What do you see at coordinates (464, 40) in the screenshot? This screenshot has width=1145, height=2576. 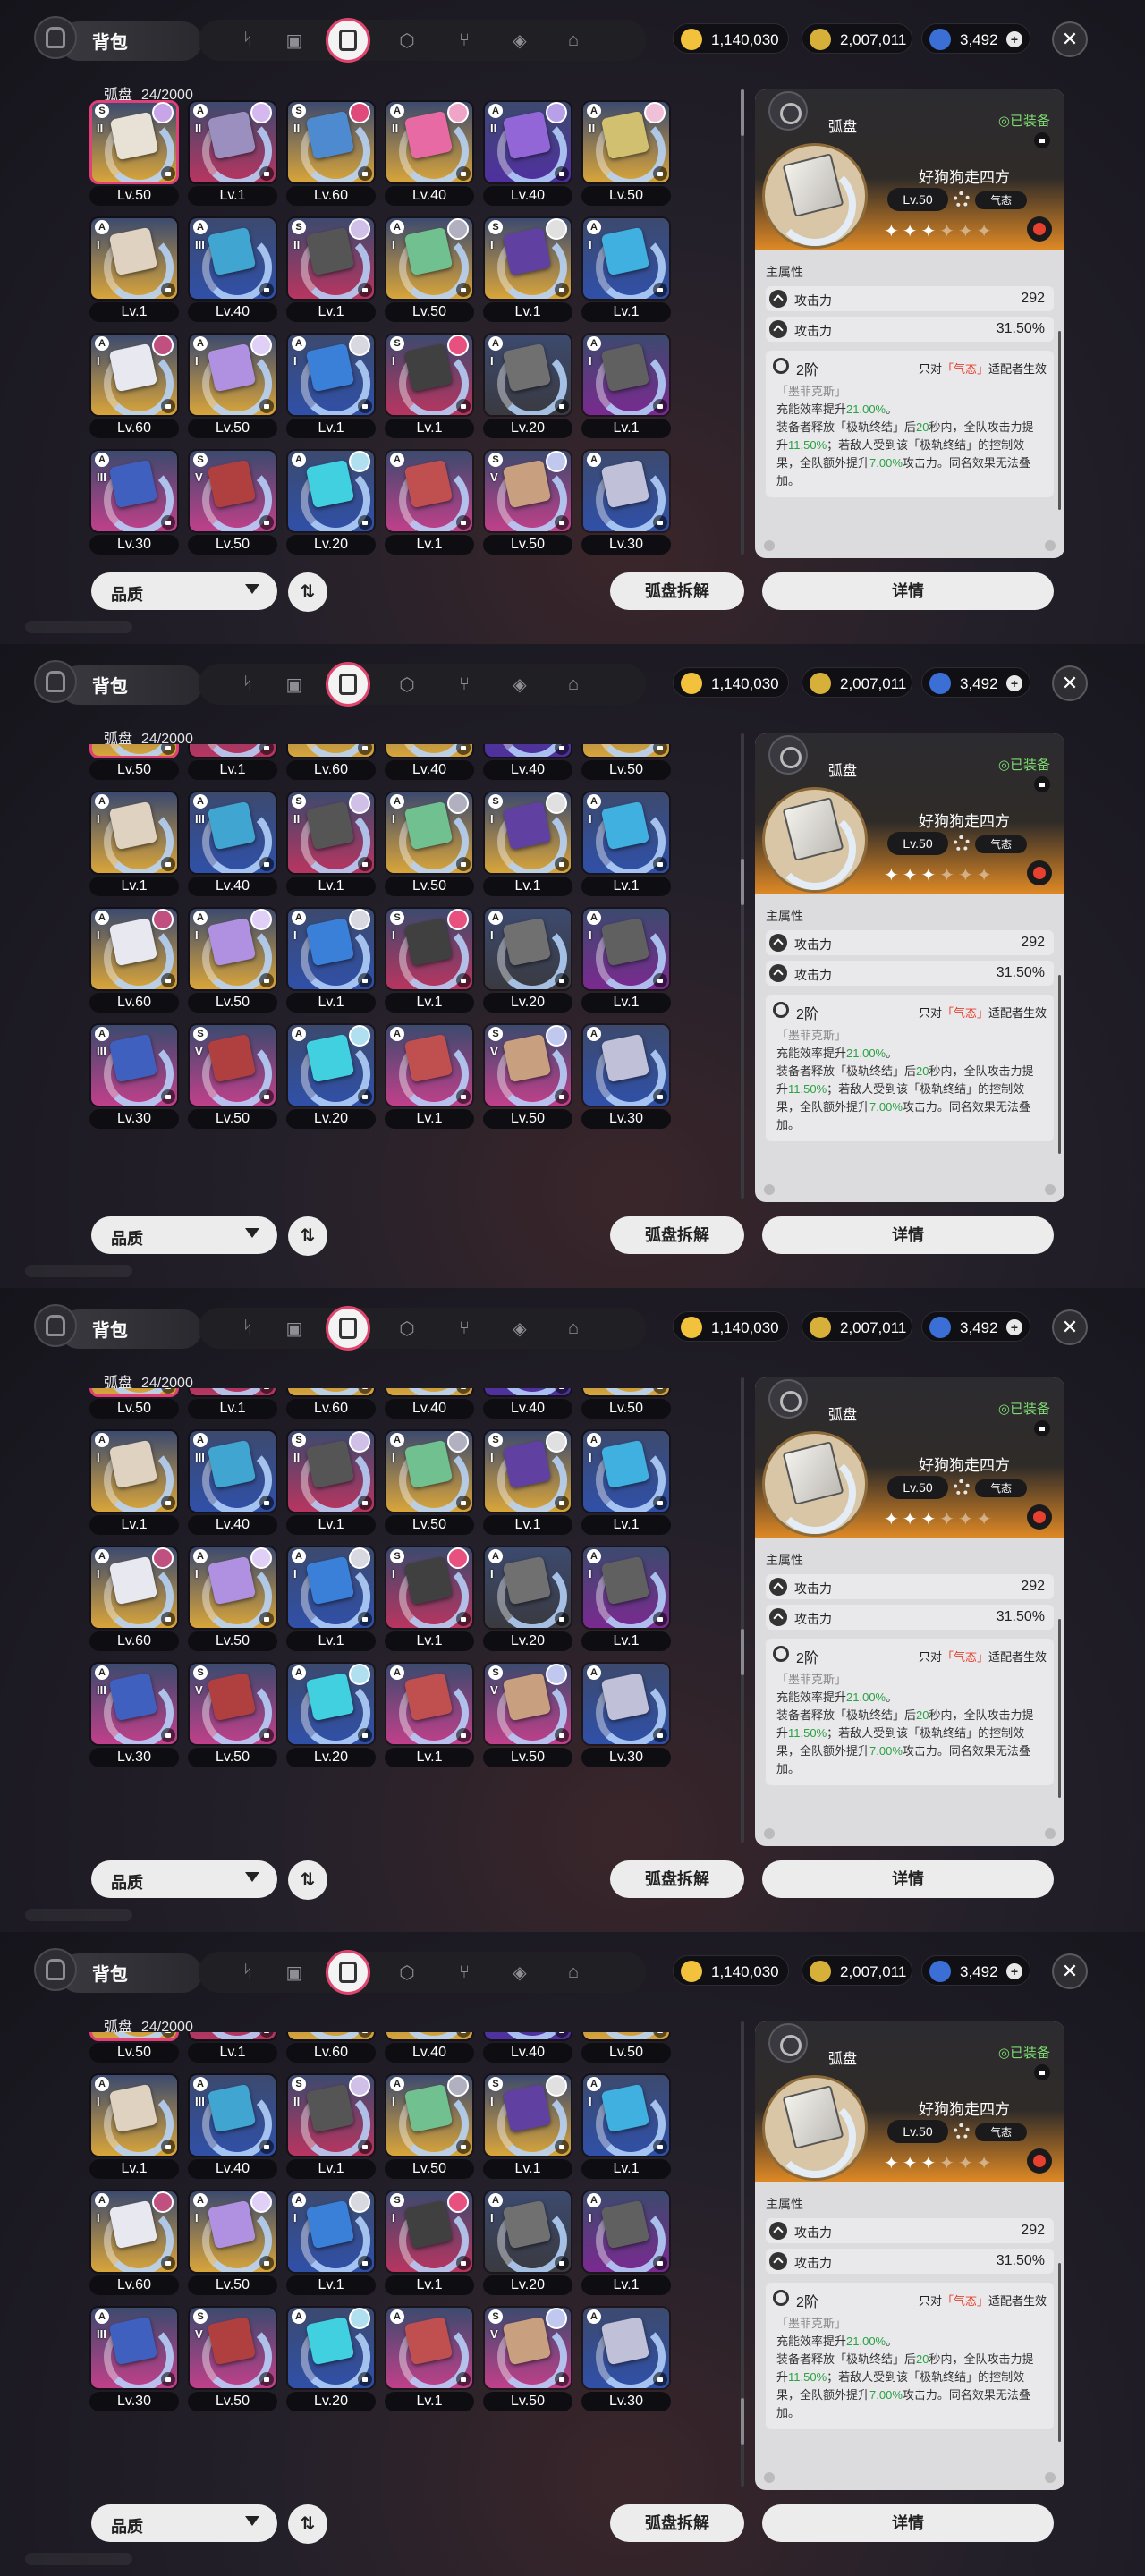 I see `tab-food: ⑂` at bounding box center [464, 40].